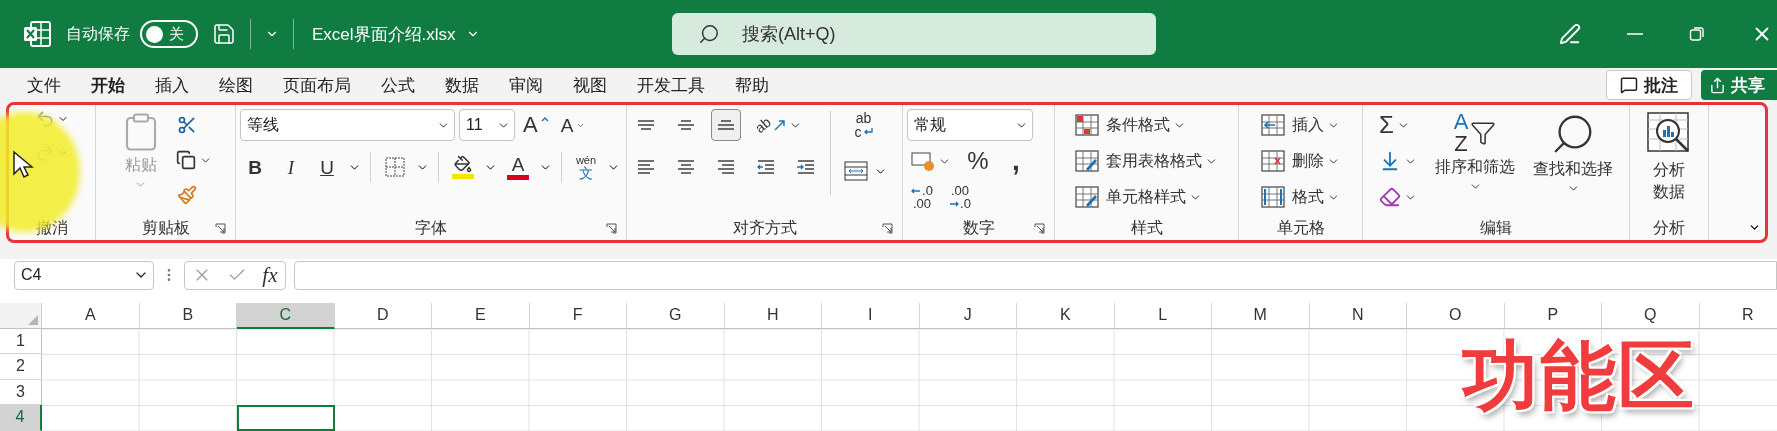 The height and width of the screenshot is (431, 1777). Describe the element at coordinates (536, 125) in the screenshot. I see `grow-font-button: A` at that location.